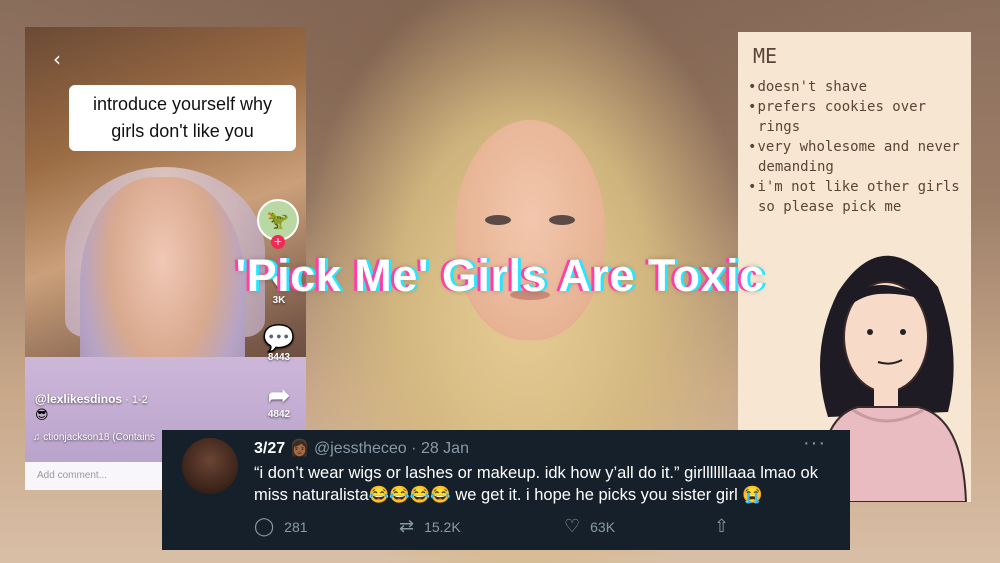 The height and width of the screenshot is (563, 1000). What do you see at coordinates (269, 448) in the screenshot?
I see `tweet-display-name: 3/27` at bounding box center [269, 448].